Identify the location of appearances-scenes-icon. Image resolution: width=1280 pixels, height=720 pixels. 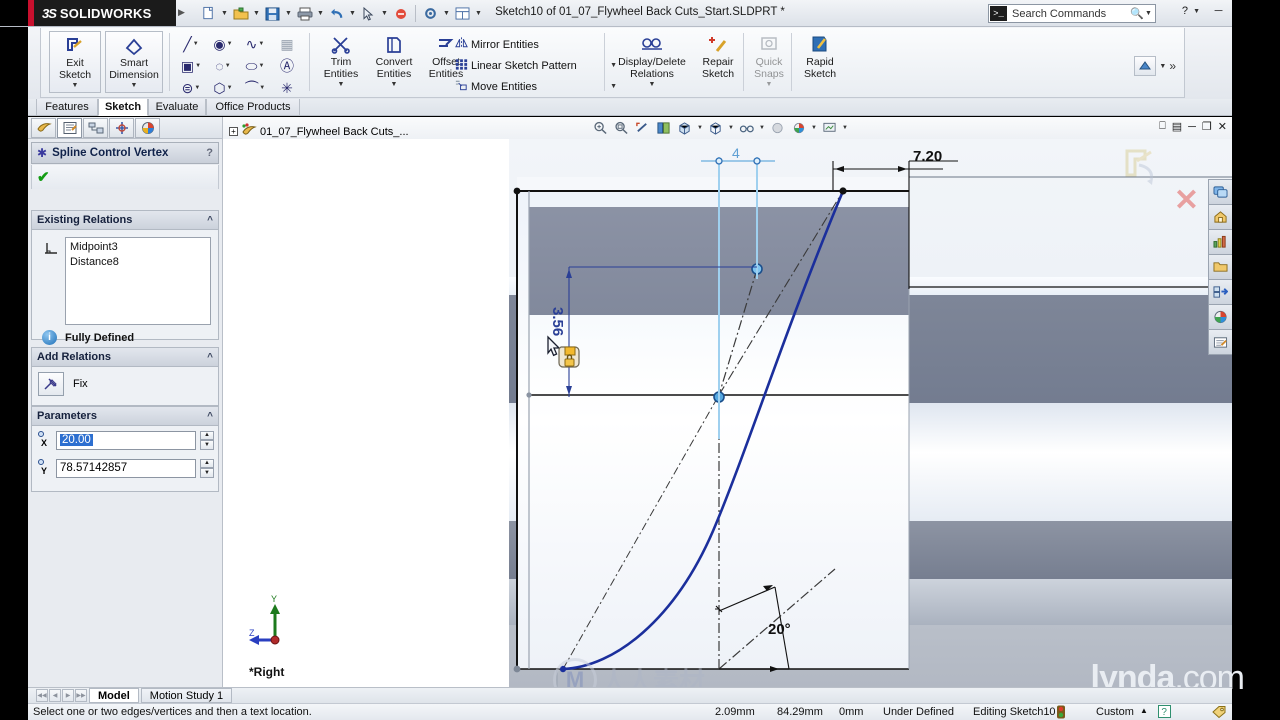
(1220, 317).